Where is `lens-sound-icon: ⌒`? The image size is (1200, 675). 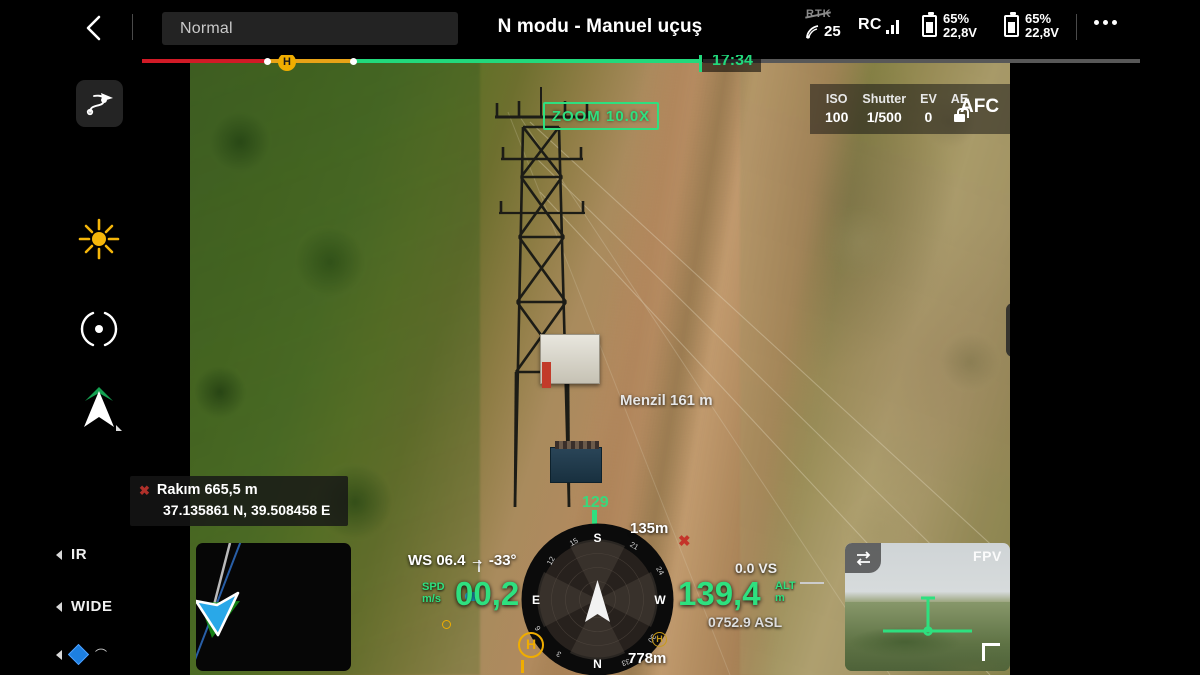
lens-sound-icon: ⌒ is located at coordinates (101, 655).